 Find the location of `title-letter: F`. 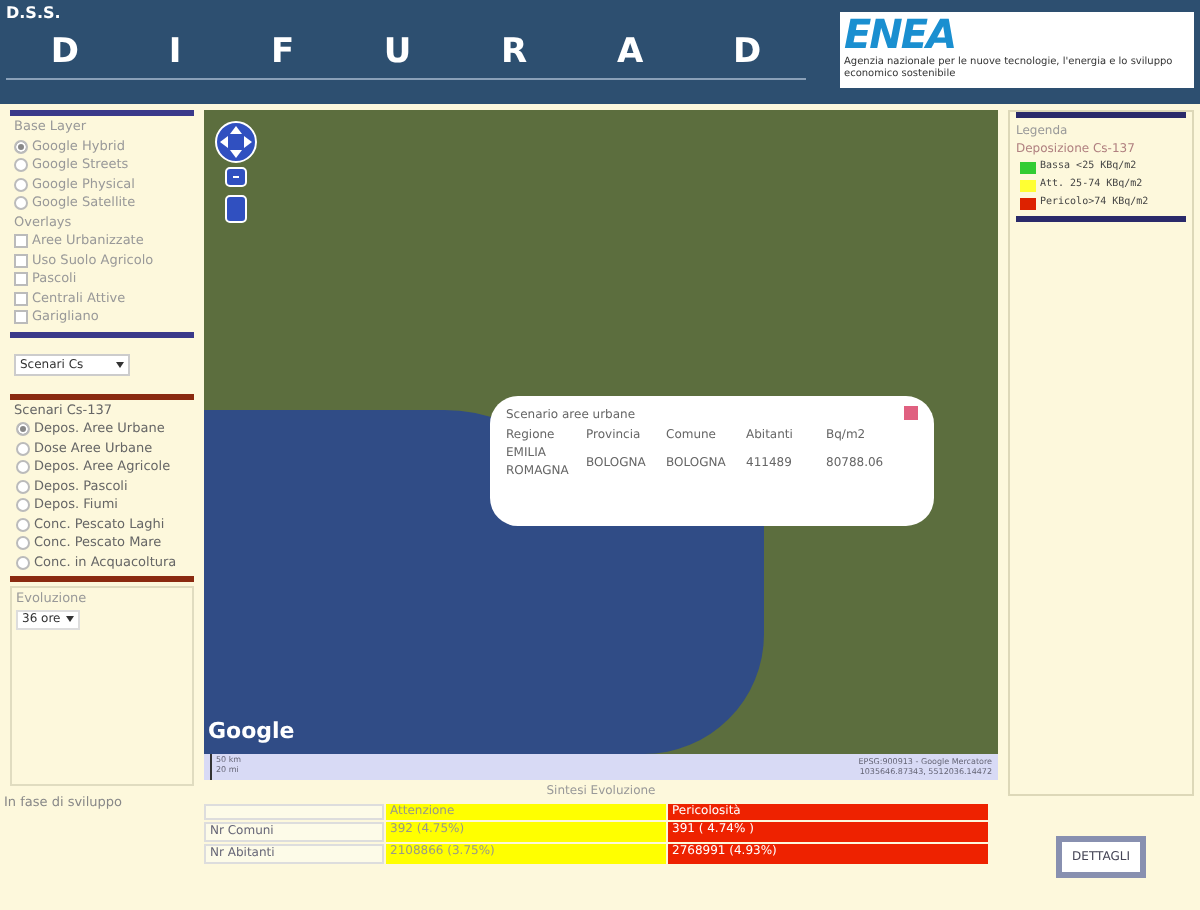

title-letter: F is located at coordinates (282, 53).